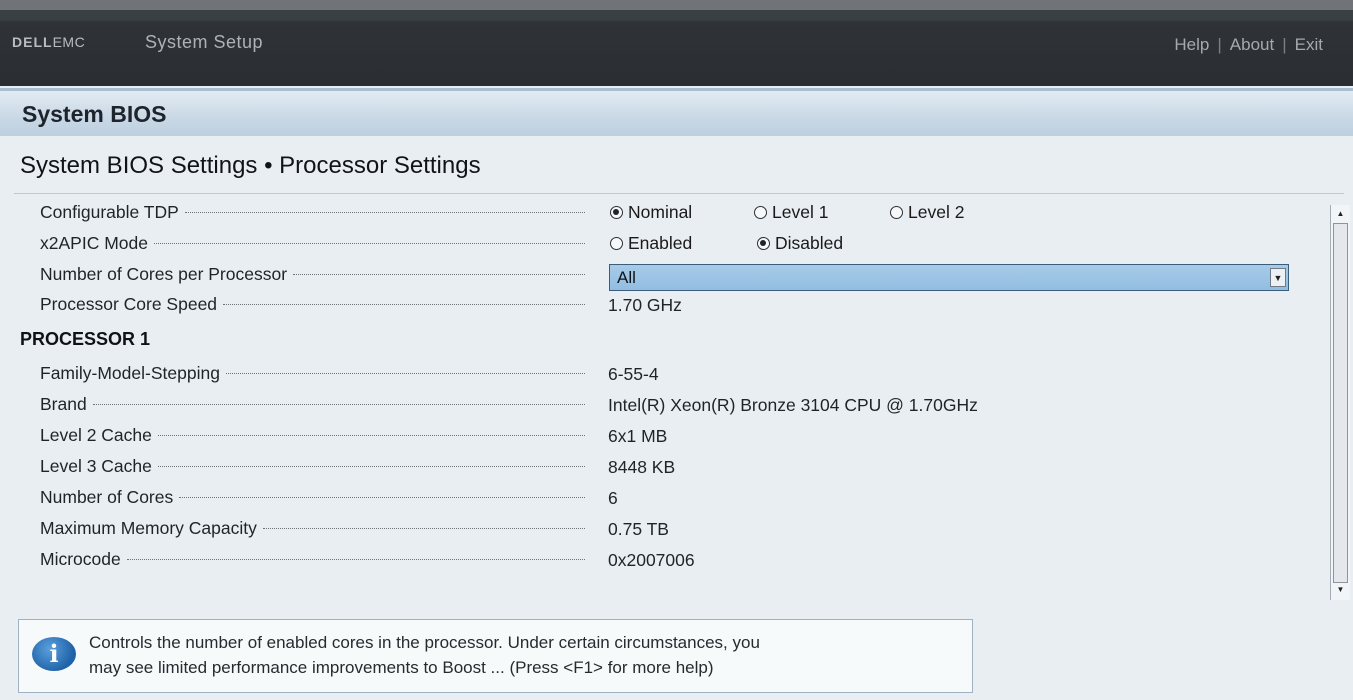 The height and width of the screenshot is (700, 1353). I want to click on scroll-up-icon: ▲, so click(1340, 214).